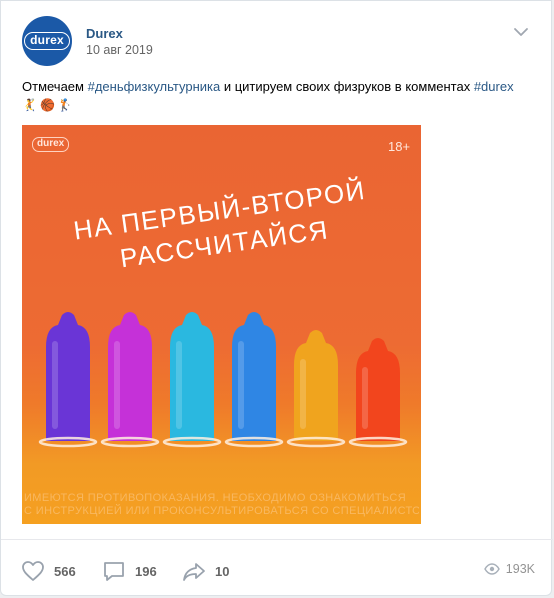 This screenshot has height=598, width=554. What do you see at coordinates (146, 571) in the screenshot?
I see `comments-count: 196` at bounding box center [146, 571].